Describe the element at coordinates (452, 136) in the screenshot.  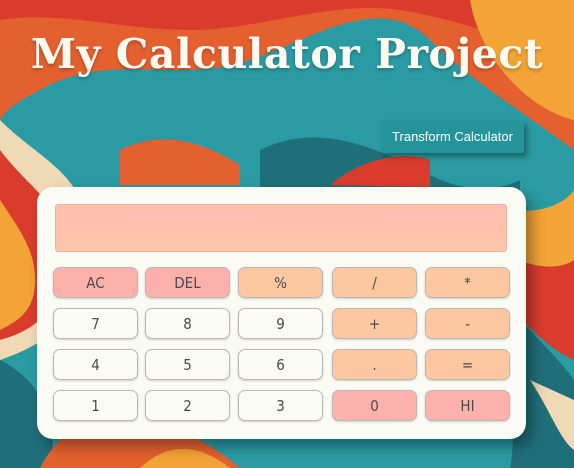
I see `transform-calculator-button: Transform Calculator` at that location.